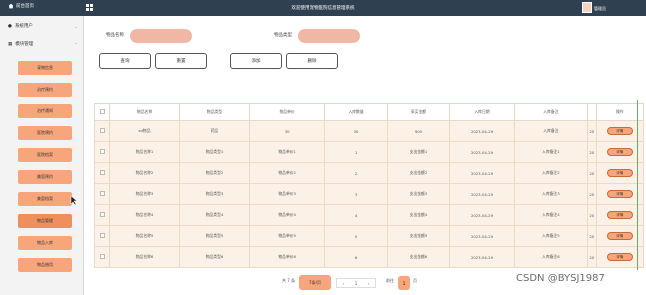 This screenshot has width=646, height=295. Describe the element at coordinates (587, 7) in the screenshot. I see `avatar` at that location.